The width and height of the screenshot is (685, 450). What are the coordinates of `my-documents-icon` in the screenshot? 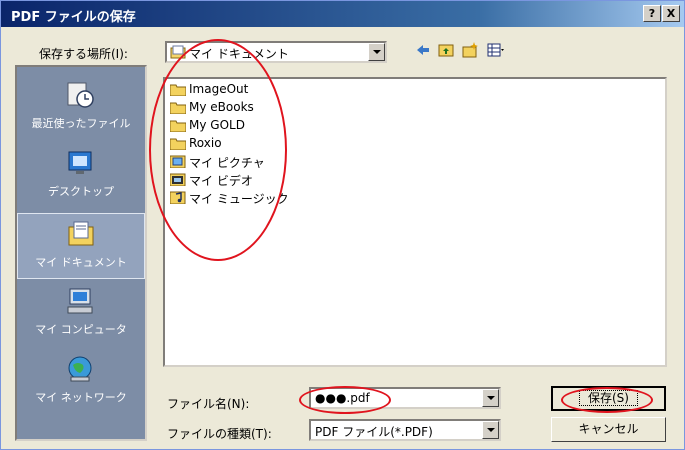 It's located at (81, 233).